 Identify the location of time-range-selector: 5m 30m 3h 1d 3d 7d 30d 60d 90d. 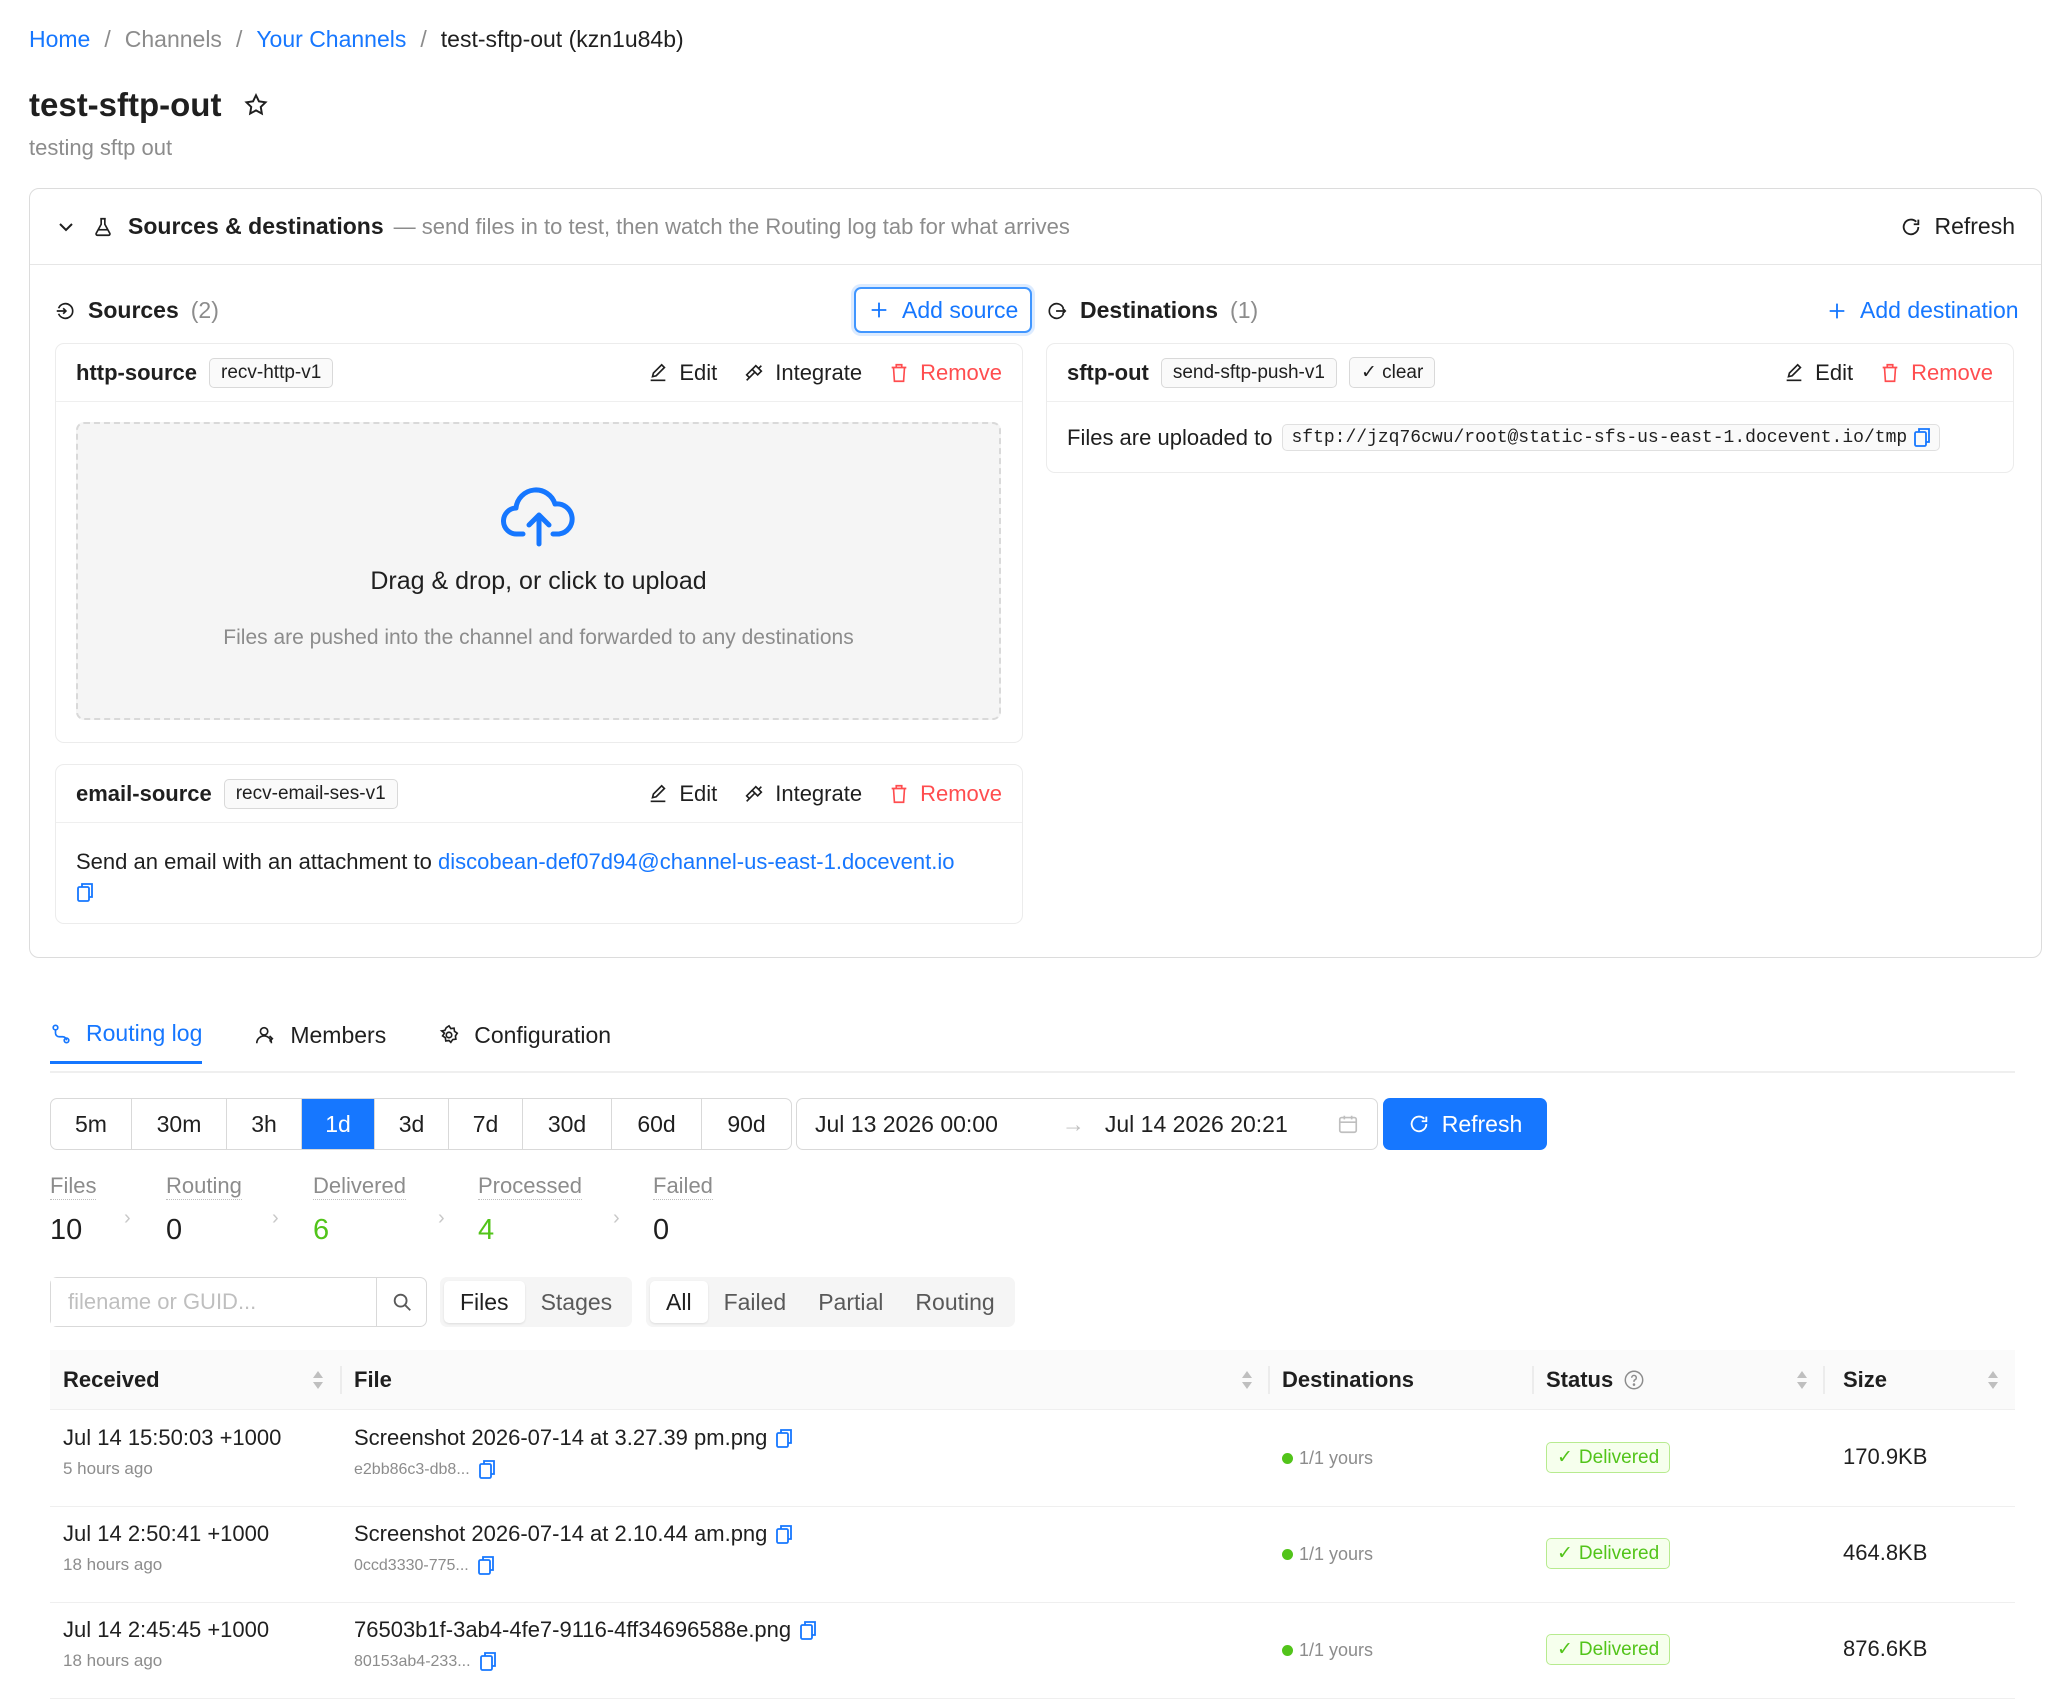
(421, 1124).